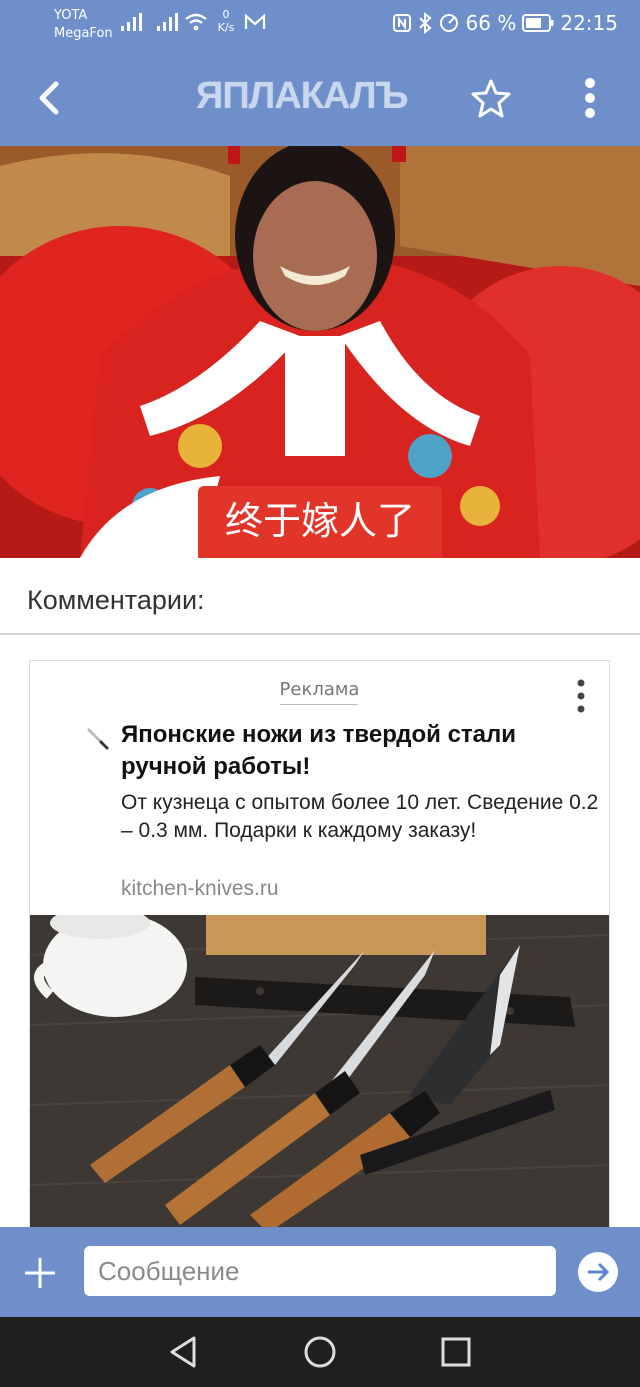 The height and width of the screenshot is (1387, 640). I want to click on plus-icon, so click(40, 1273).